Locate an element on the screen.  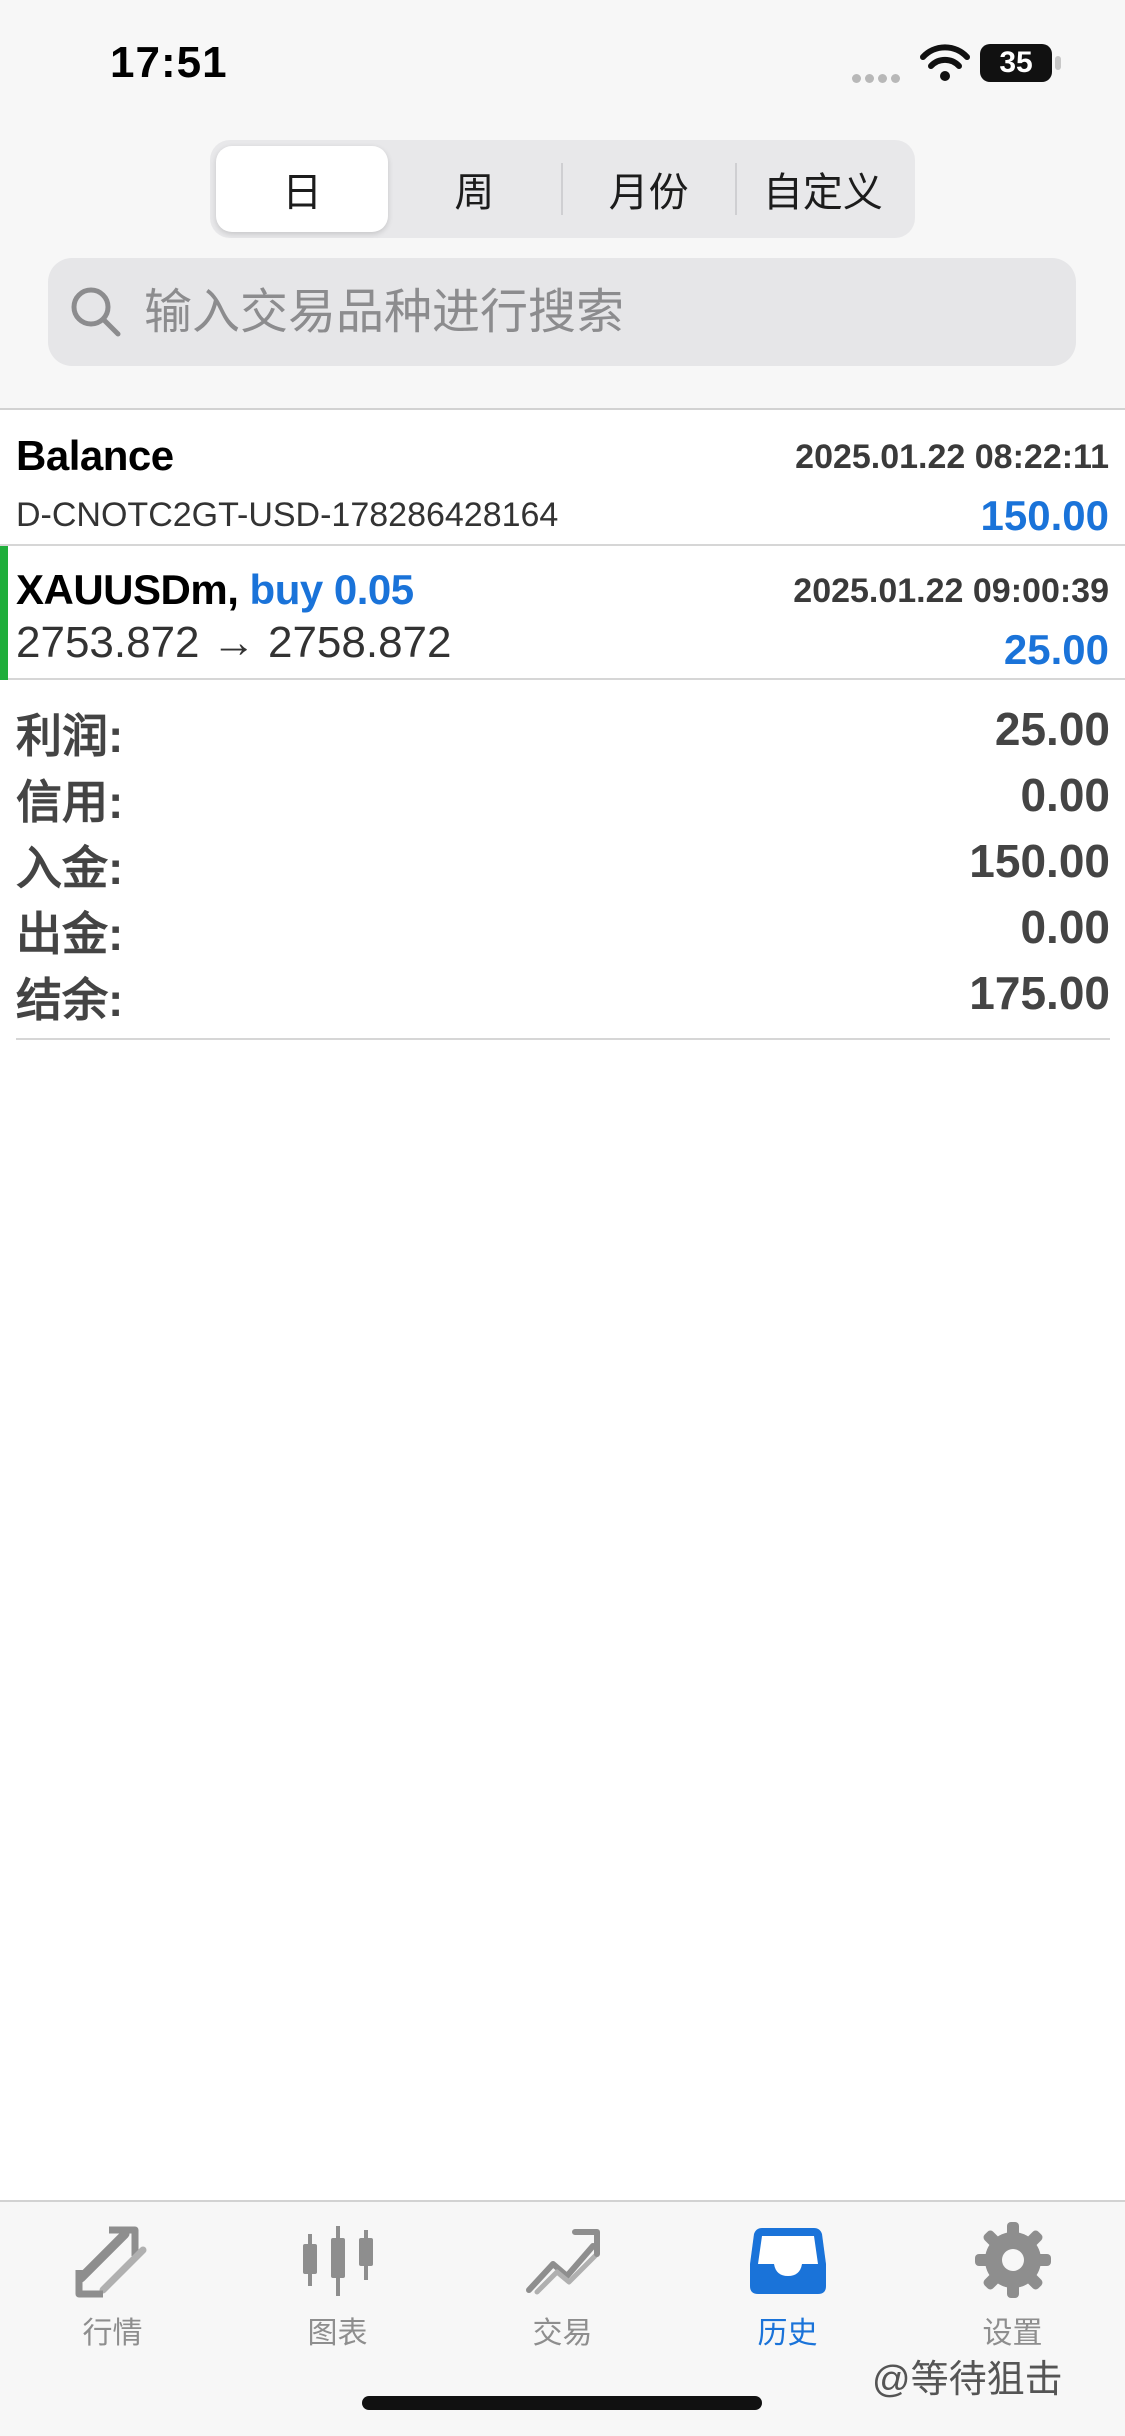
trade-prices: 2753.872 → 2758.872 is located at coordinates (234, 642).